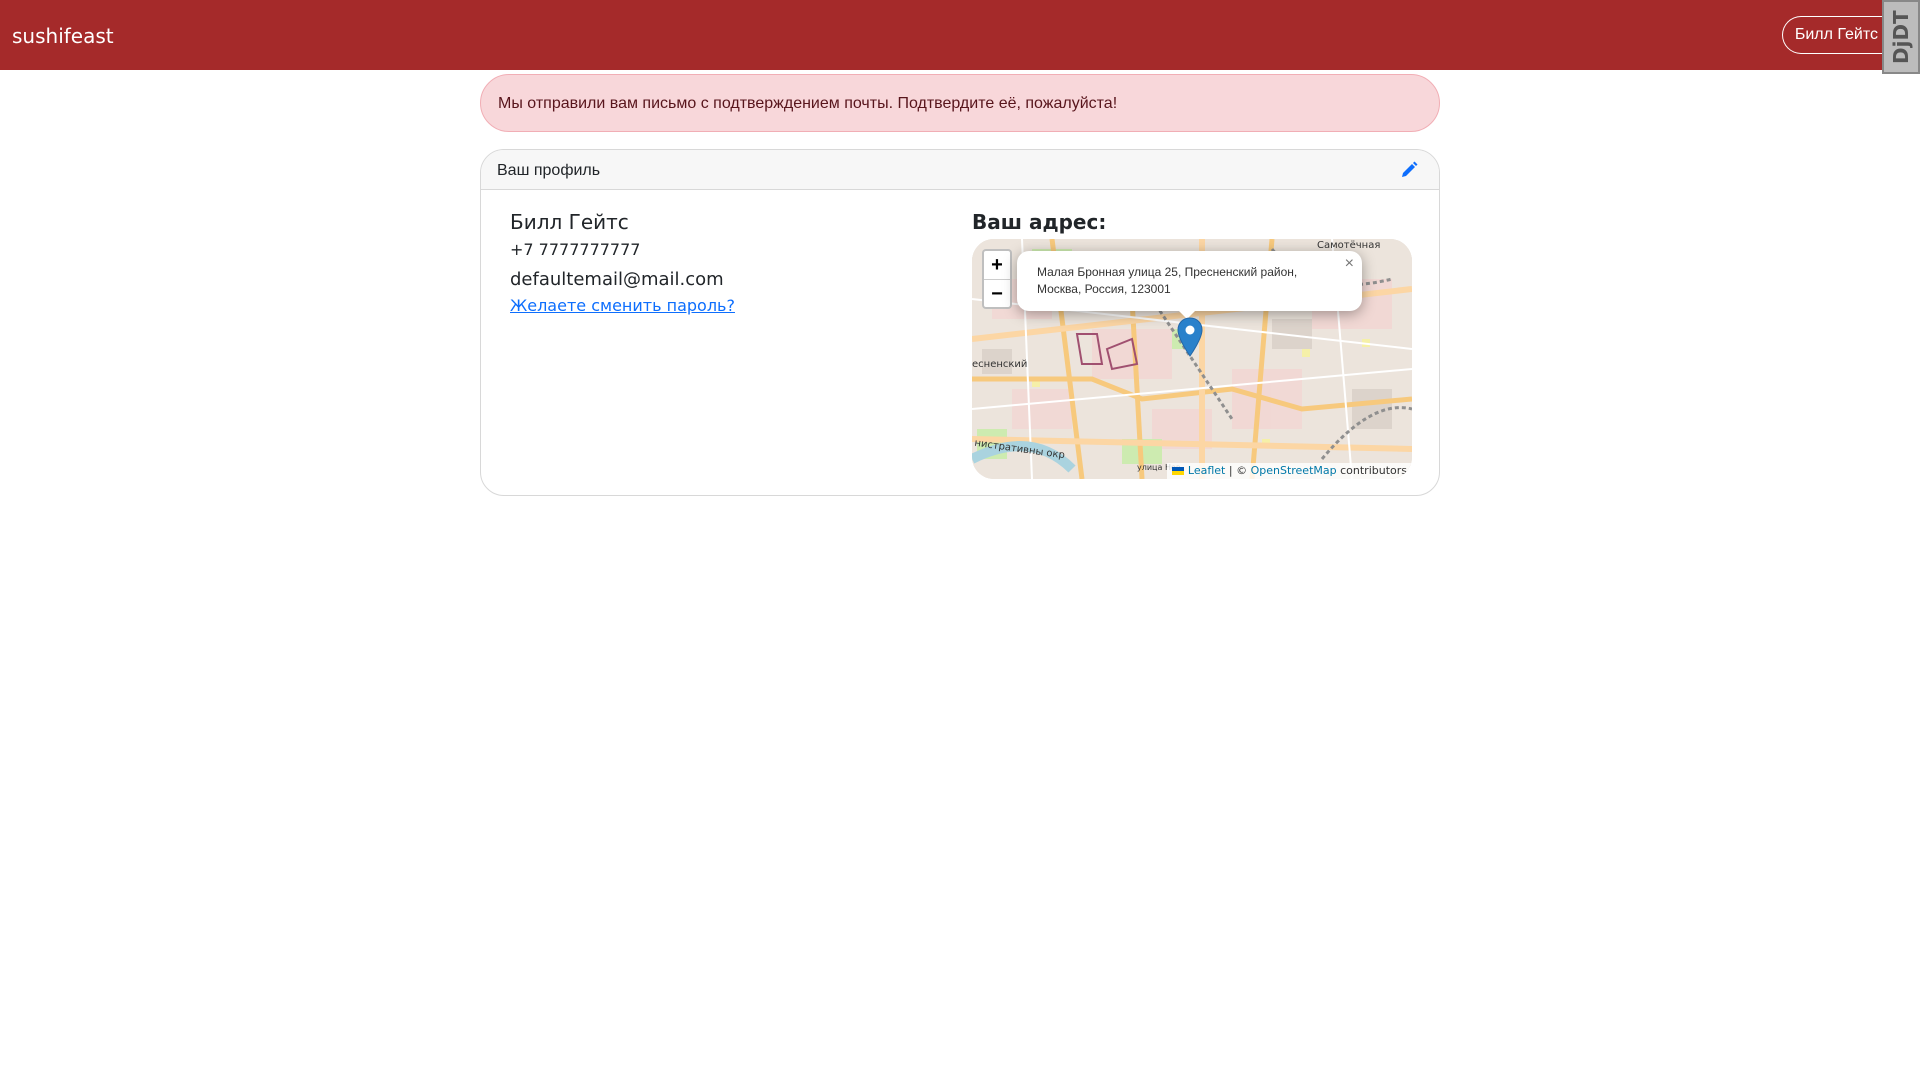  I want to click on profile-card-header: Ваш профиль, so click(960, 170).